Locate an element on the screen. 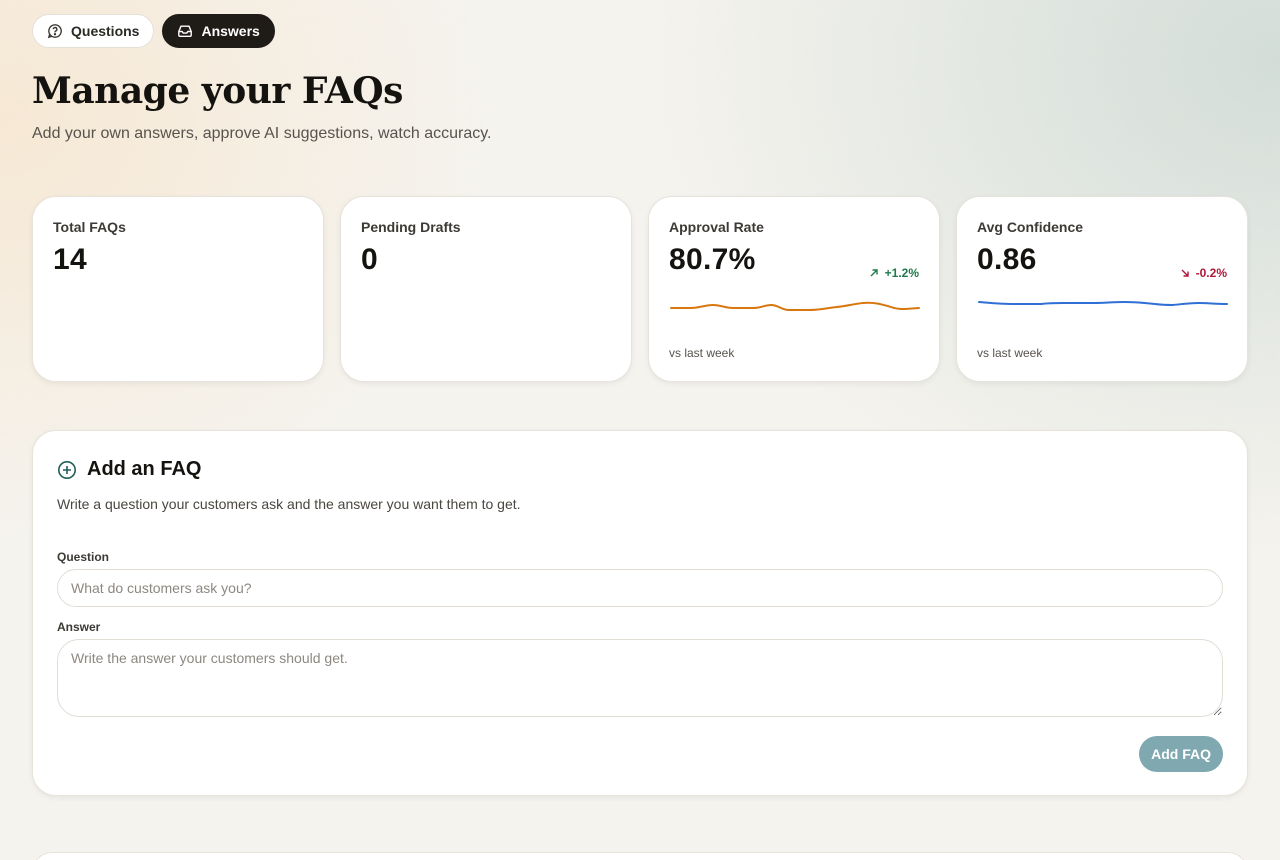 This screenshot has height=860, width=1280. add-faq-header: Add an FAQ is located at coordinates (129, 469).